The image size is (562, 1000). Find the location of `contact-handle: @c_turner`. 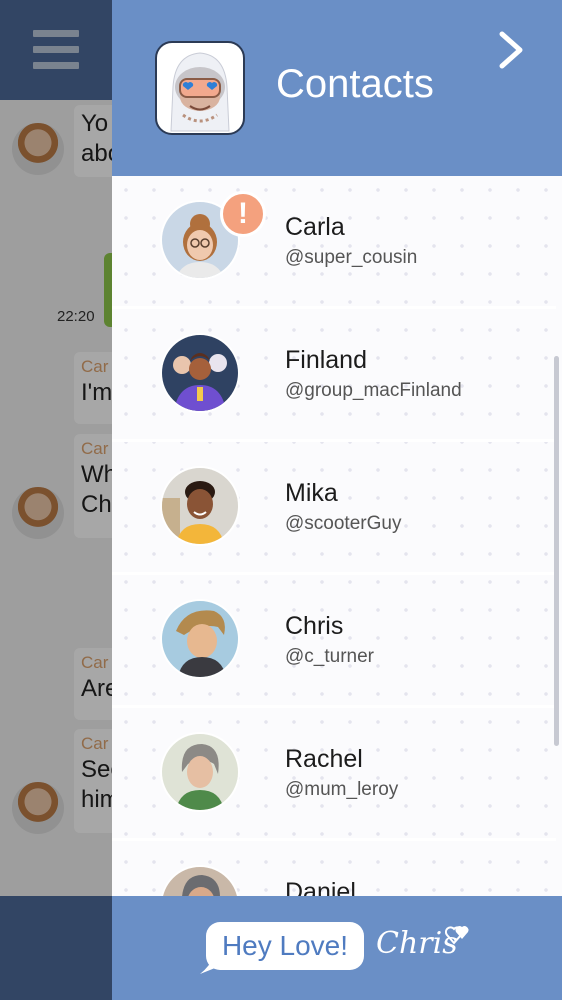

contact-handle: @c_turner is located at coordinates (329, 656).